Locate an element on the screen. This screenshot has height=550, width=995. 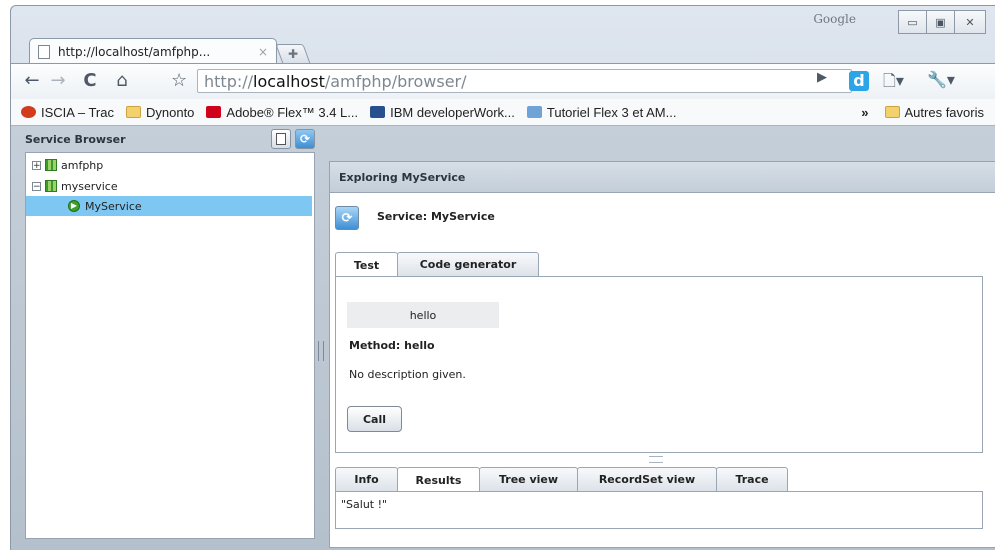
address-bar: http://localhost/amfphp/browser/ is located at coordinates (524, 81).